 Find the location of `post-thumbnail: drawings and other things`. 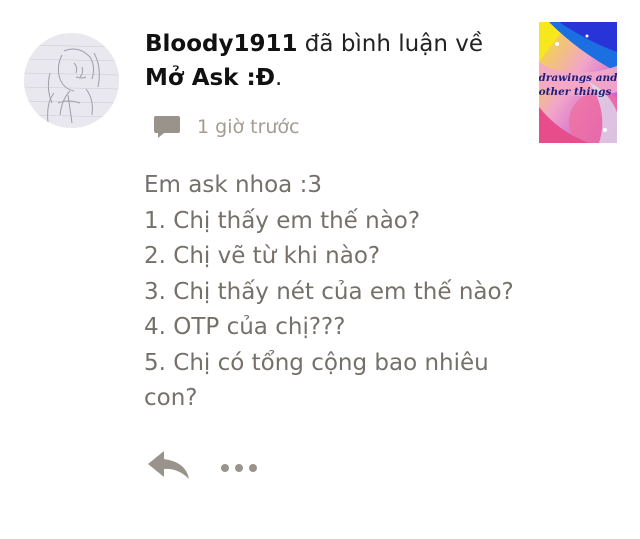

post-thumbnail: drawings and other things is located at coordinates (578, 82).